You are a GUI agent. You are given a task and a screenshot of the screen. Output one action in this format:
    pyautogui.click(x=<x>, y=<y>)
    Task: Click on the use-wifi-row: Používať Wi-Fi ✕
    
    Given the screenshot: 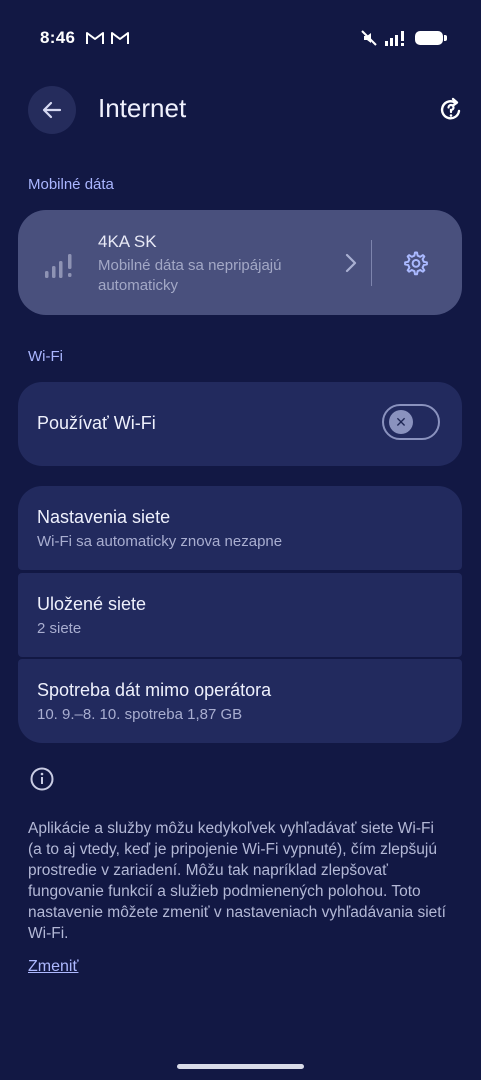 What is the action you would take?
    pyautogui.click(x=240, y=424)
    